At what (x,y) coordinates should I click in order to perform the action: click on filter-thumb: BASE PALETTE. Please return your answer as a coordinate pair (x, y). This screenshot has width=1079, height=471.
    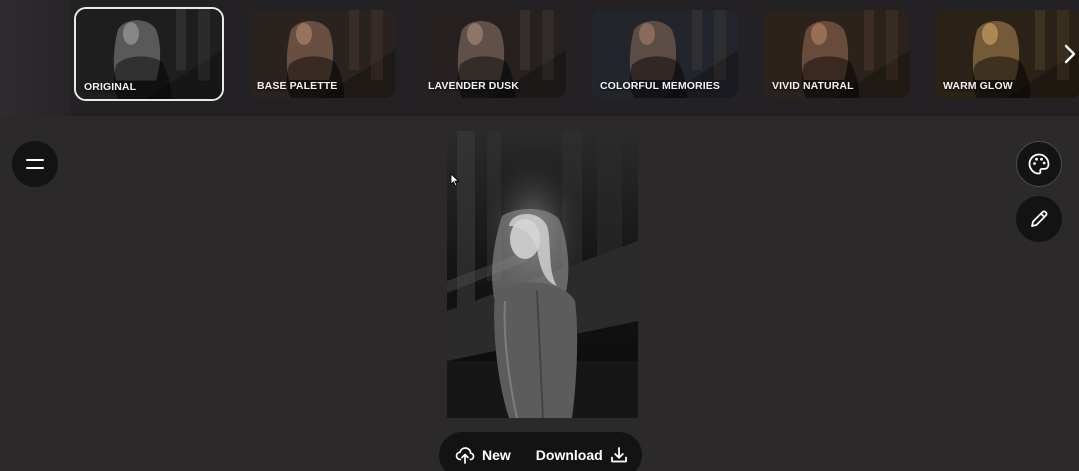
    Looking at the image, I should click on (322, 54).